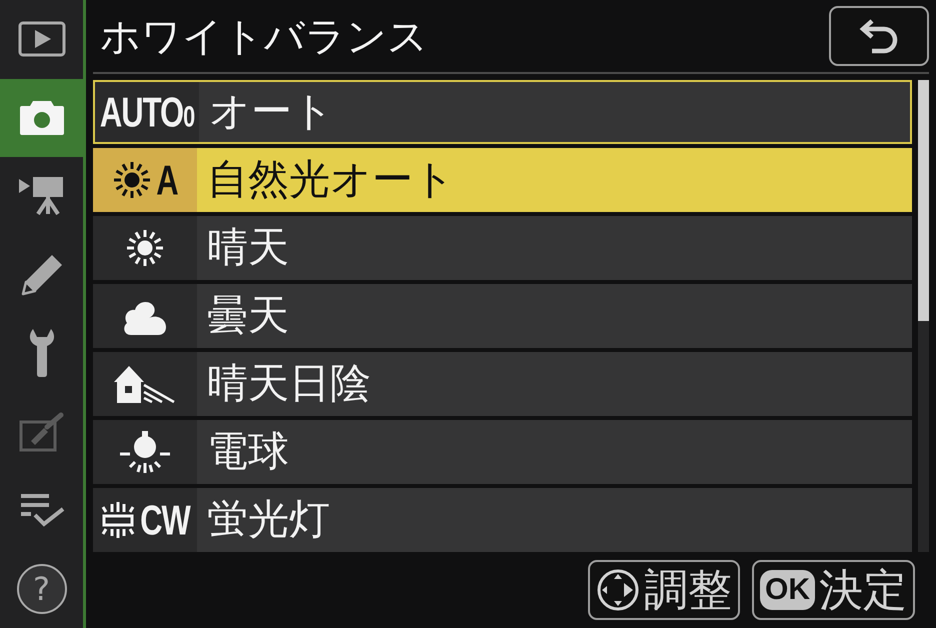 The width and height of the screenshot is (936, 628). Describe the element at coordinates (41, 432) in the screenshot. I see `brush-frame-icon` at that location.